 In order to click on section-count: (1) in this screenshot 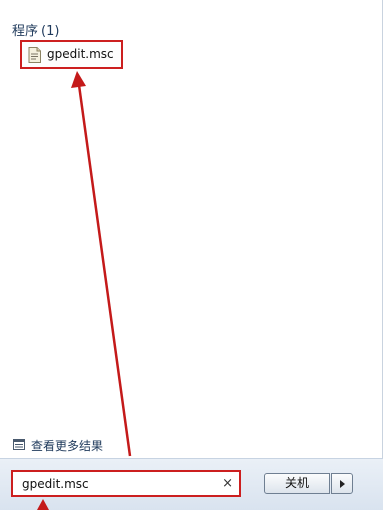, I will do `click(50, 31)`.